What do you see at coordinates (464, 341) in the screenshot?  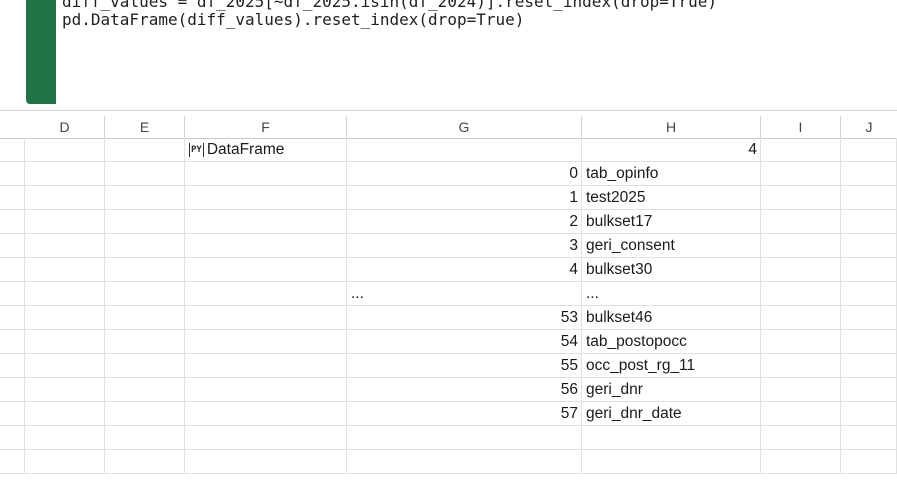 I see `row-index-cell: 54` at bounding box center [464, 341].